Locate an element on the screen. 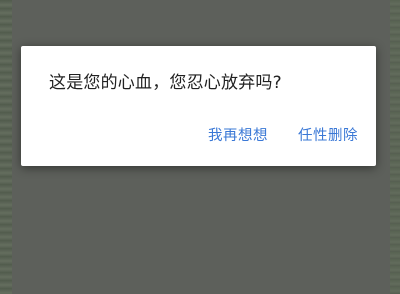 The width and height of the screenshot is (400, 294). dialog-message: 这是您的心血，您忍心放弃吗? is located at coordinates (165, 83).